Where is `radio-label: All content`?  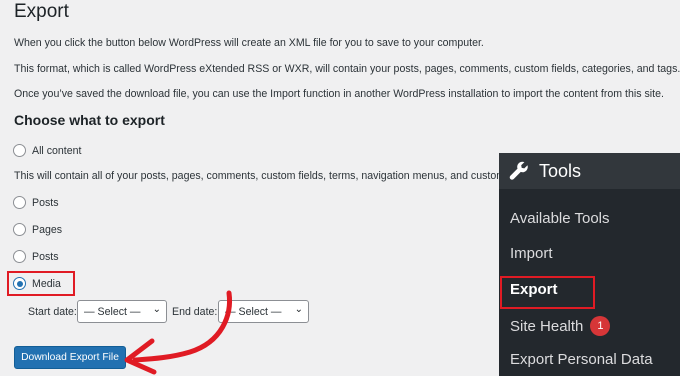 radio-label: All content is located at coordinates (57, 150).